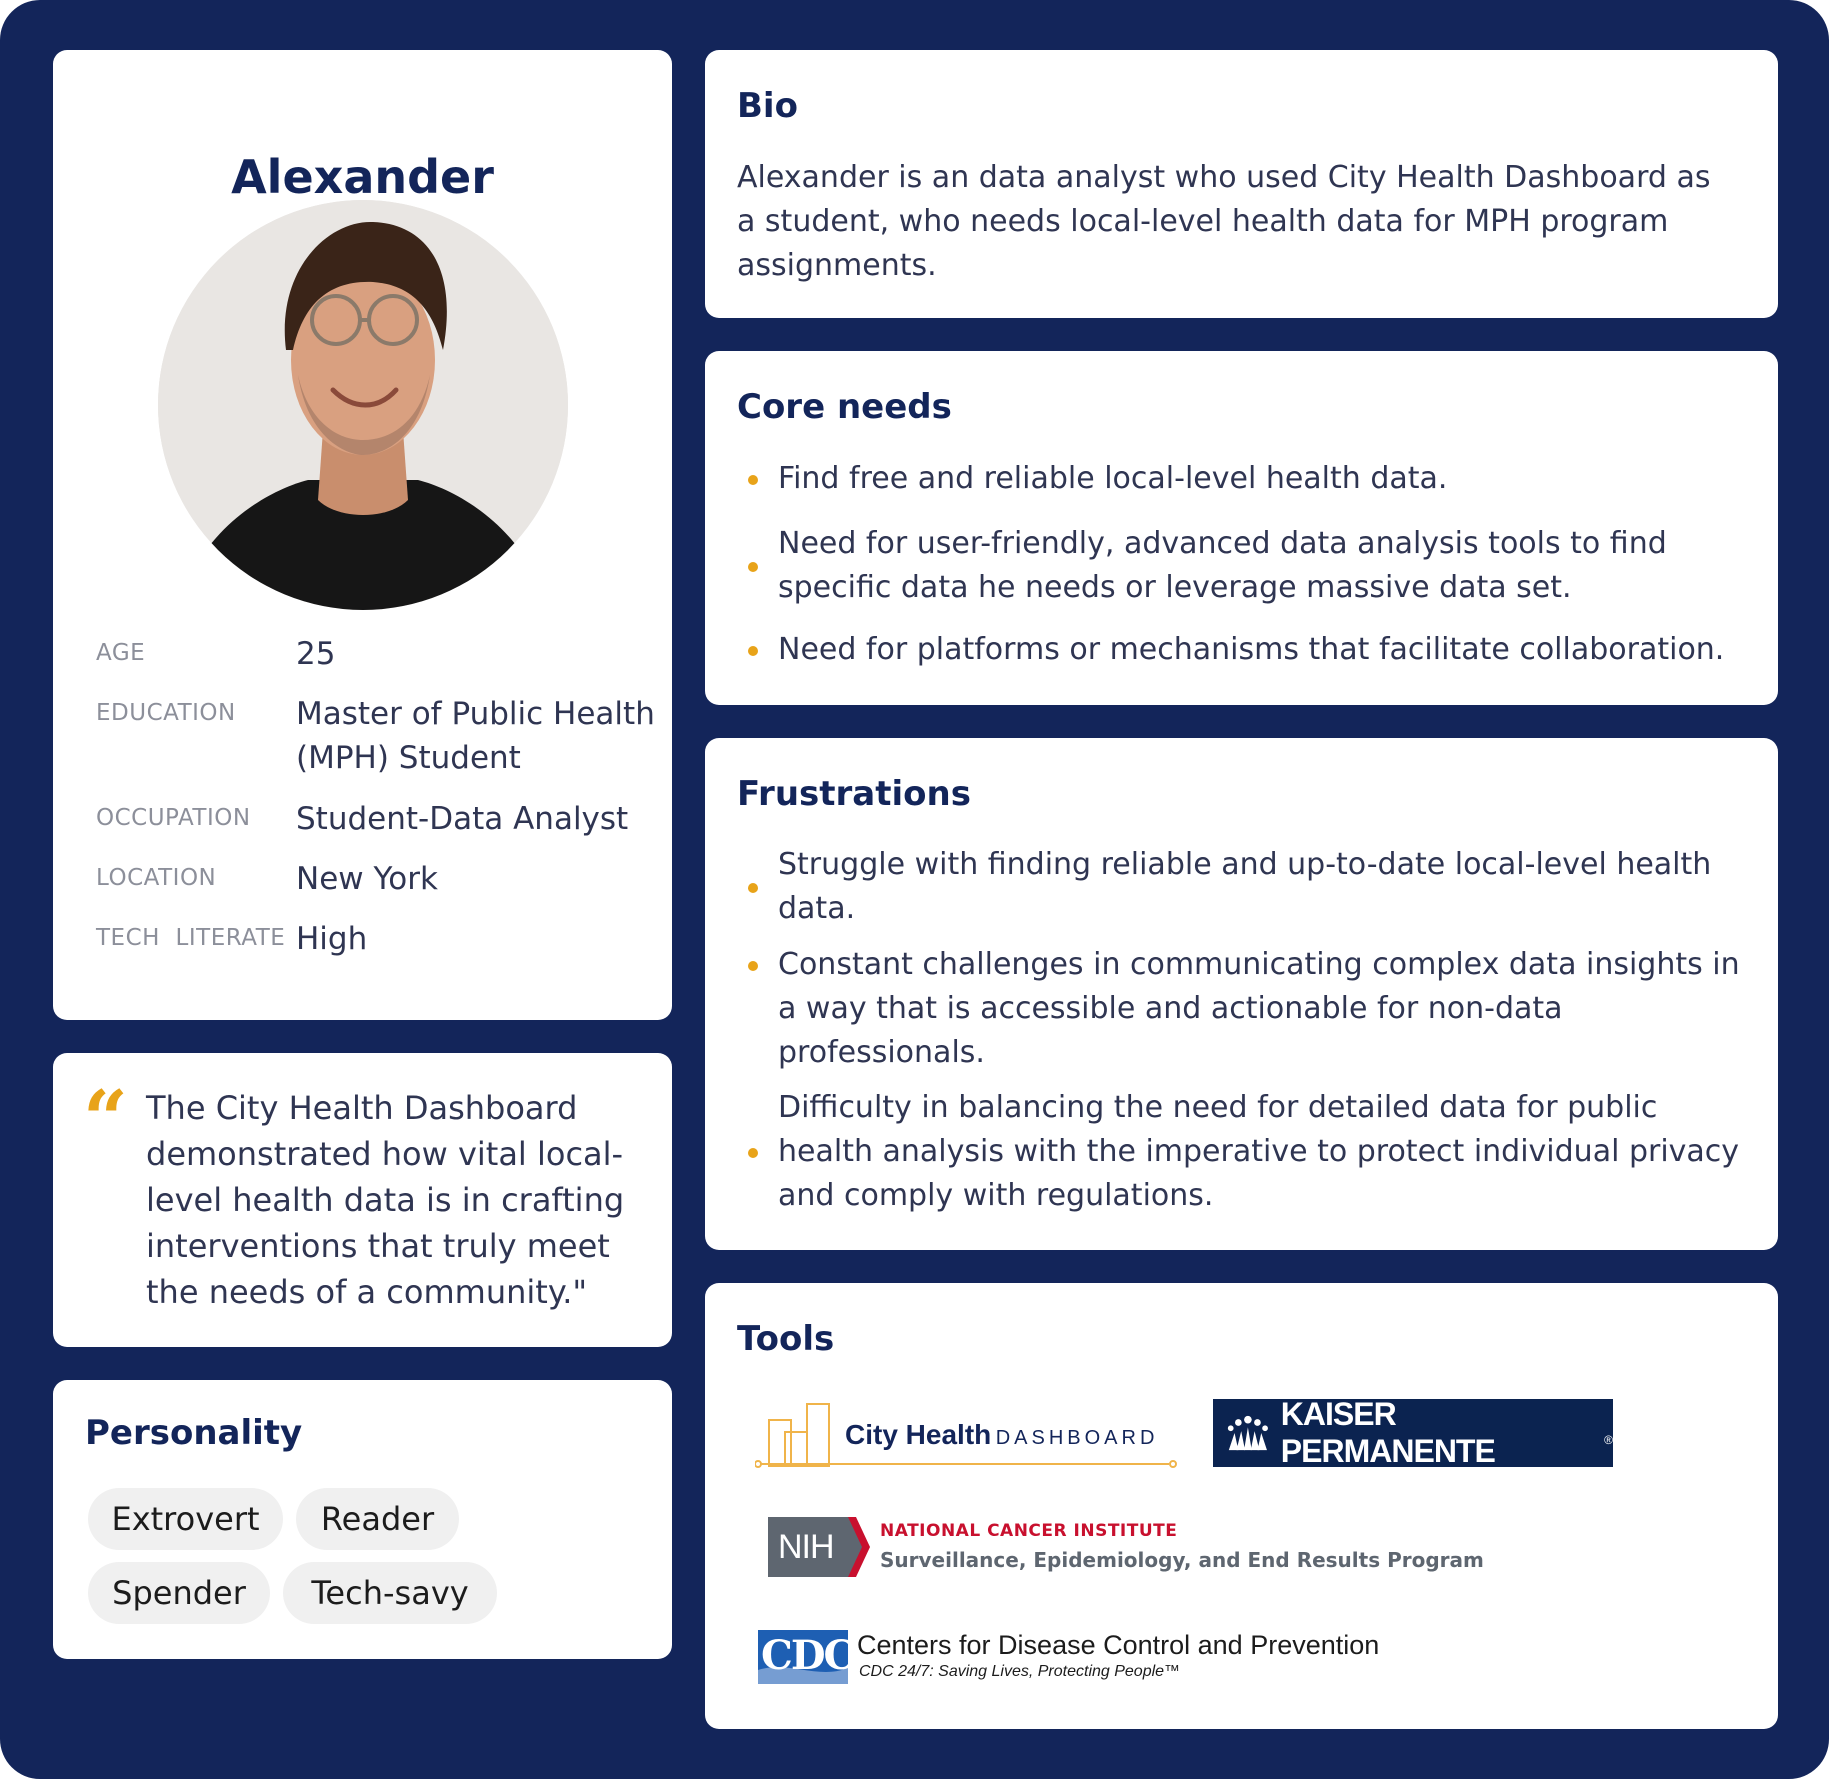 This screenshot has height=1779, width=1829. What do you see at coordinates (1608, 1440) in the screenshot?
I see `kaiser-registered: ®` at bounding box center [1608, 1440].